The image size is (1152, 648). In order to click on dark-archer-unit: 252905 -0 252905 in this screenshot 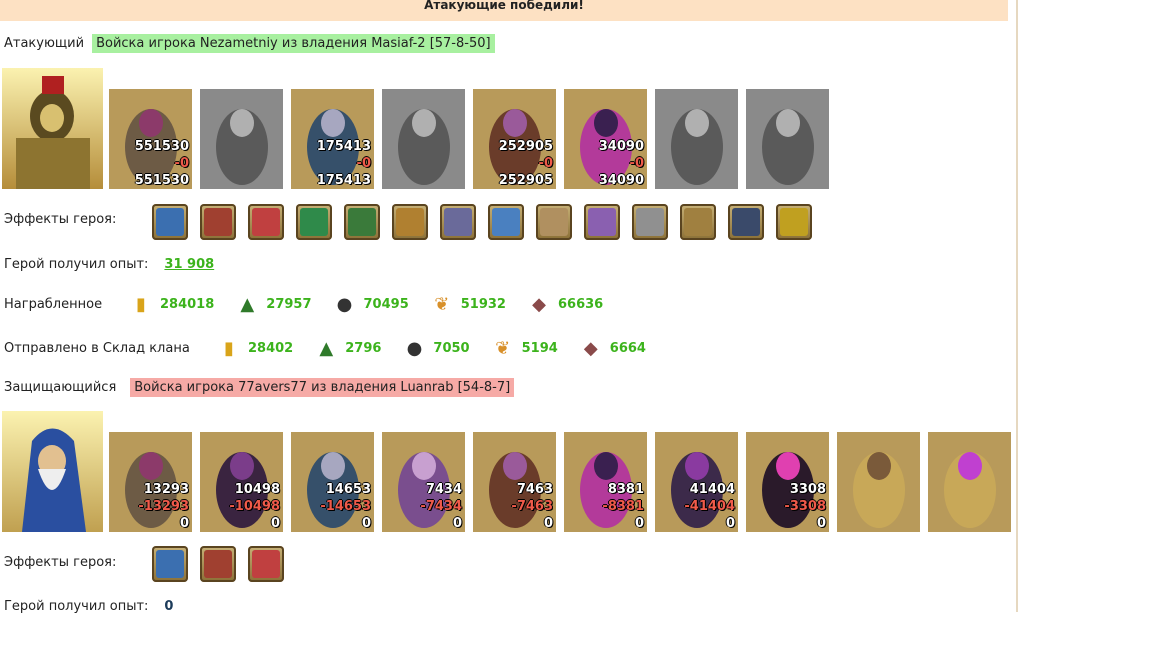, I will do `click(514, 139)`.